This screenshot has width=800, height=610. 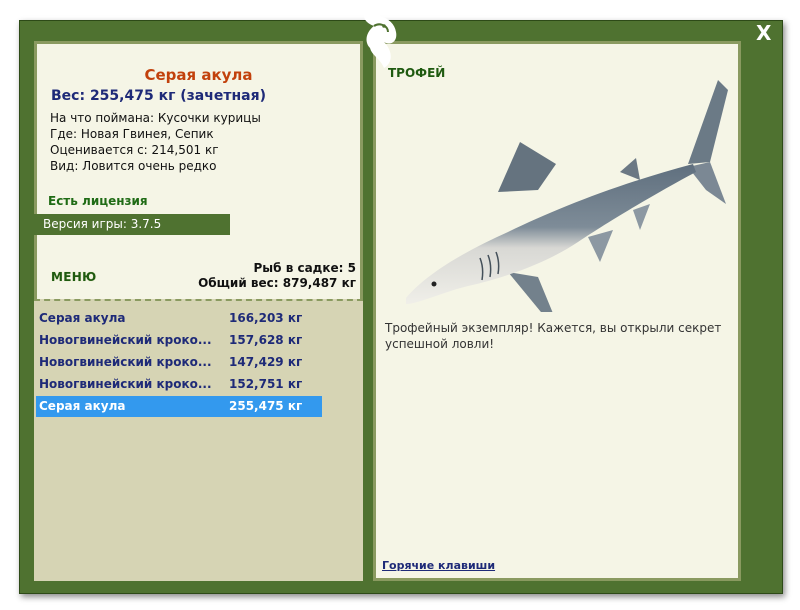 I want to click on catch-weight: 152,751 кг, so click(x=266, y=384).